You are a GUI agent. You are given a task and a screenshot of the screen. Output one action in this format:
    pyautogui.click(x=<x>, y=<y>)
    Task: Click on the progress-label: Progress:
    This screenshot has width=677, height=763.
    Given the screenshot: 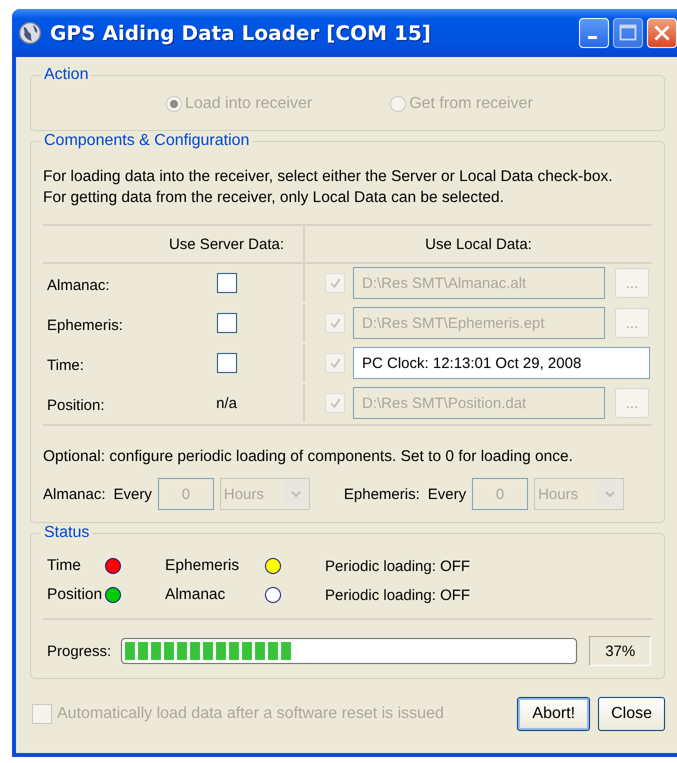 What is the action you would take?
    pyautogui.click(x=79, y=651)
    